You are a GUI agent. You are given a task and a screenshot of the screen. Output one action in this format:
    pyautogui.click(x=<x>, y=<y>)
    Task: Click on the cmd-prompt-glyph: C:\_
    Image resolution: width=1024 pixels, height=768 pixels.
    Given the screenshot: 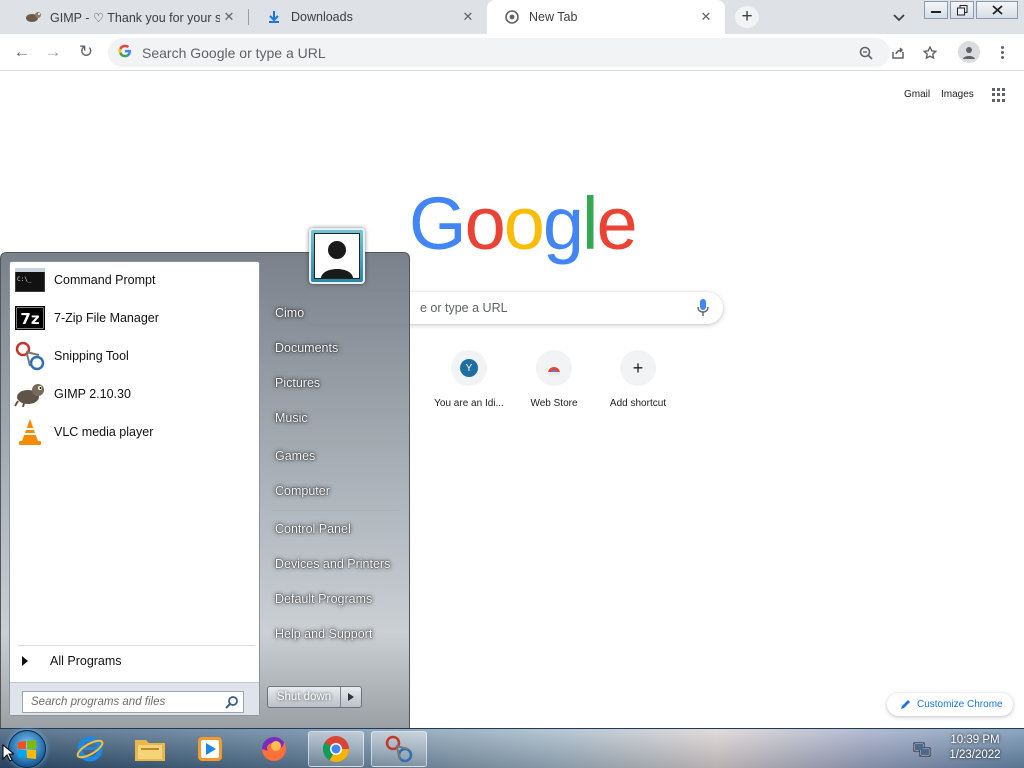 What is the action you would take?
    pyautogui.click(x=24, y=279)
    